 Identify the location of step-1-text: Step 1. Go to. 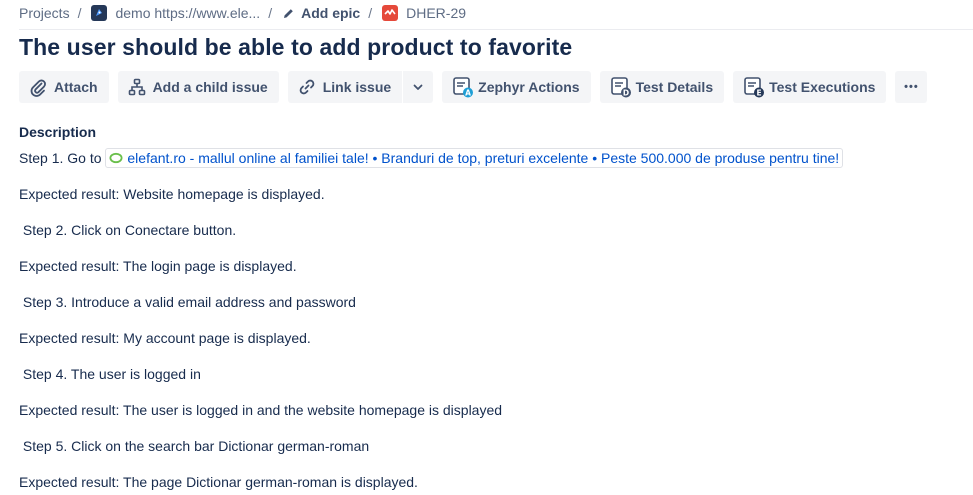
(62, 158).